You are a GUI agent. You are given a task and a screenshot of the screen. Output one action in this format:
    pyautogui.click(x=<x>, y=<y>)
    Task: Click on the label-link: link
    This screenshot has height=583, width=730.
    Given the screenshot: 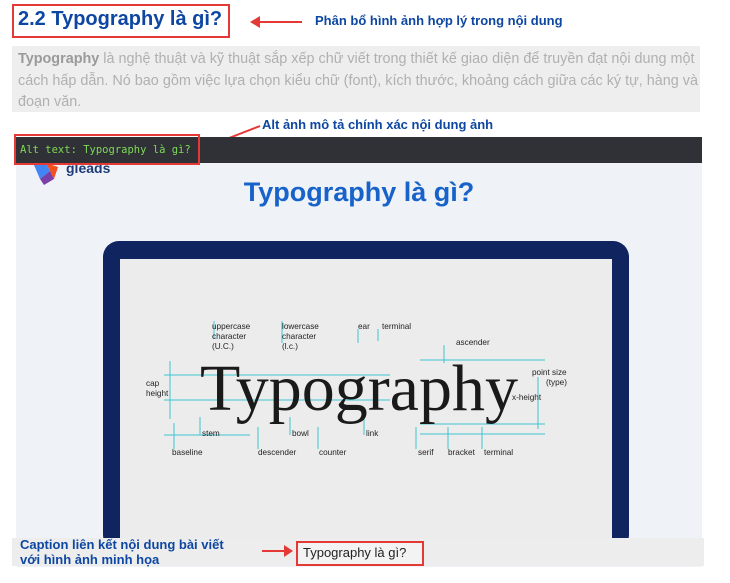 What is the action you would take?
    pyautogui.click(x=372, y=433)
    